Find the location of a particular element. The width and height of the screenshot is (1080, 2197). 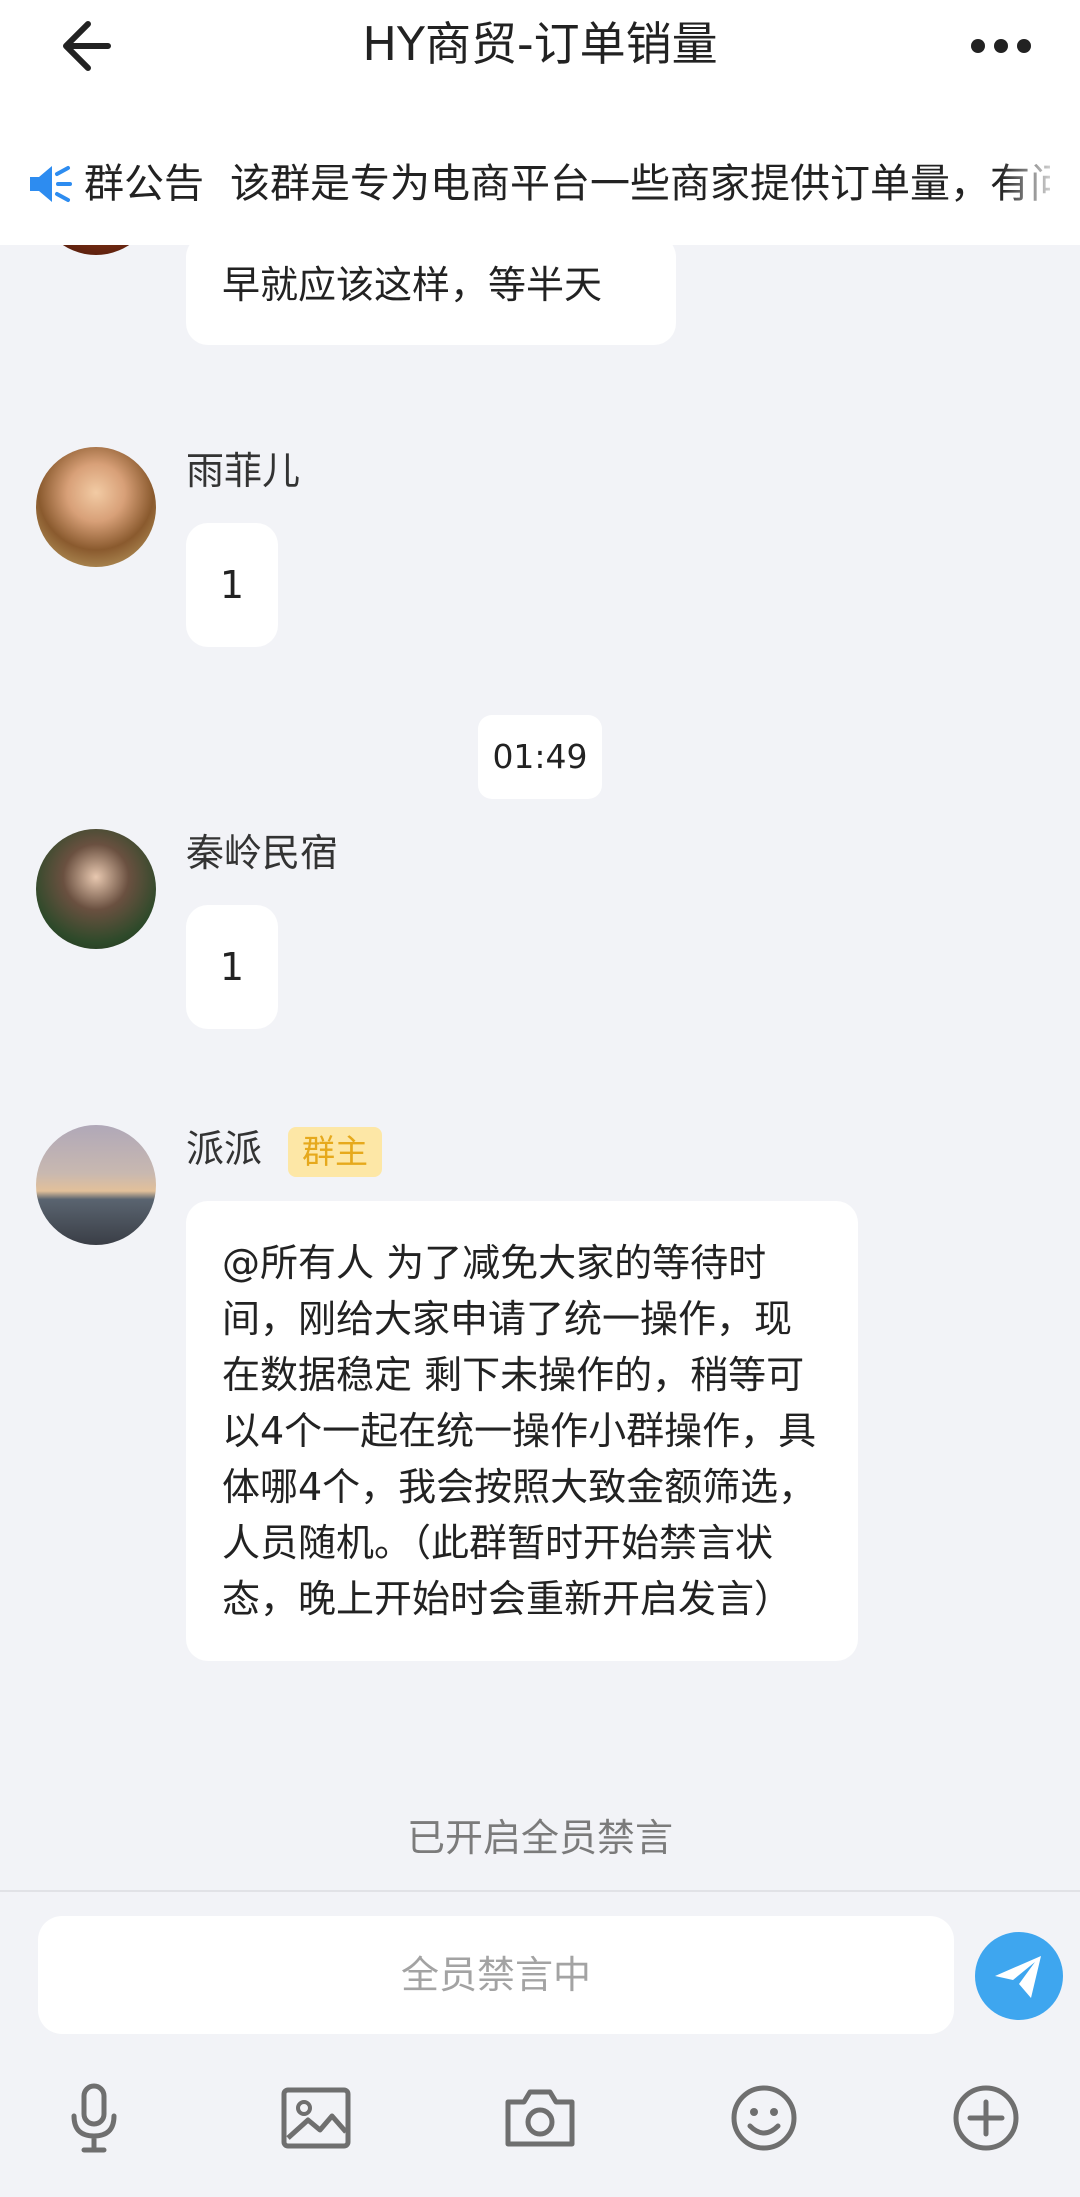

microphone-icon is located at coordinates (94, 2118).